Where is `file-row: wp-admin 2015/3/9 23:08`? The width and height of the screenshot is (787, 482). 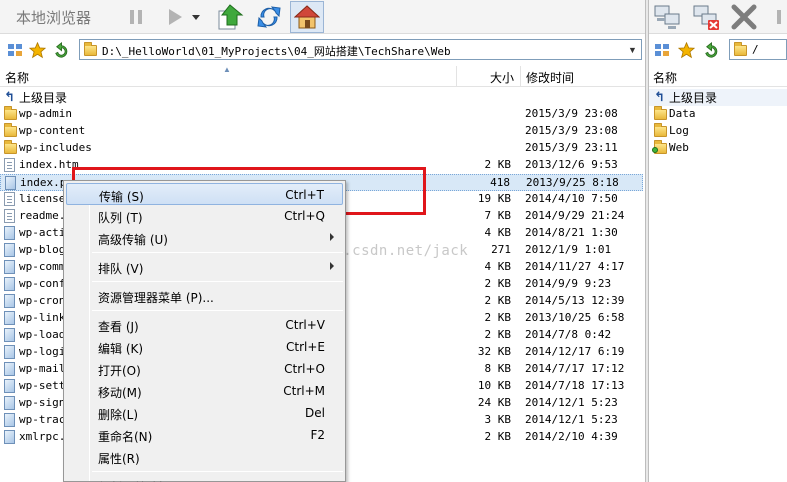 file-row: wp-admin 2015/3/9 23:08 is located at coordinates (321, 114).